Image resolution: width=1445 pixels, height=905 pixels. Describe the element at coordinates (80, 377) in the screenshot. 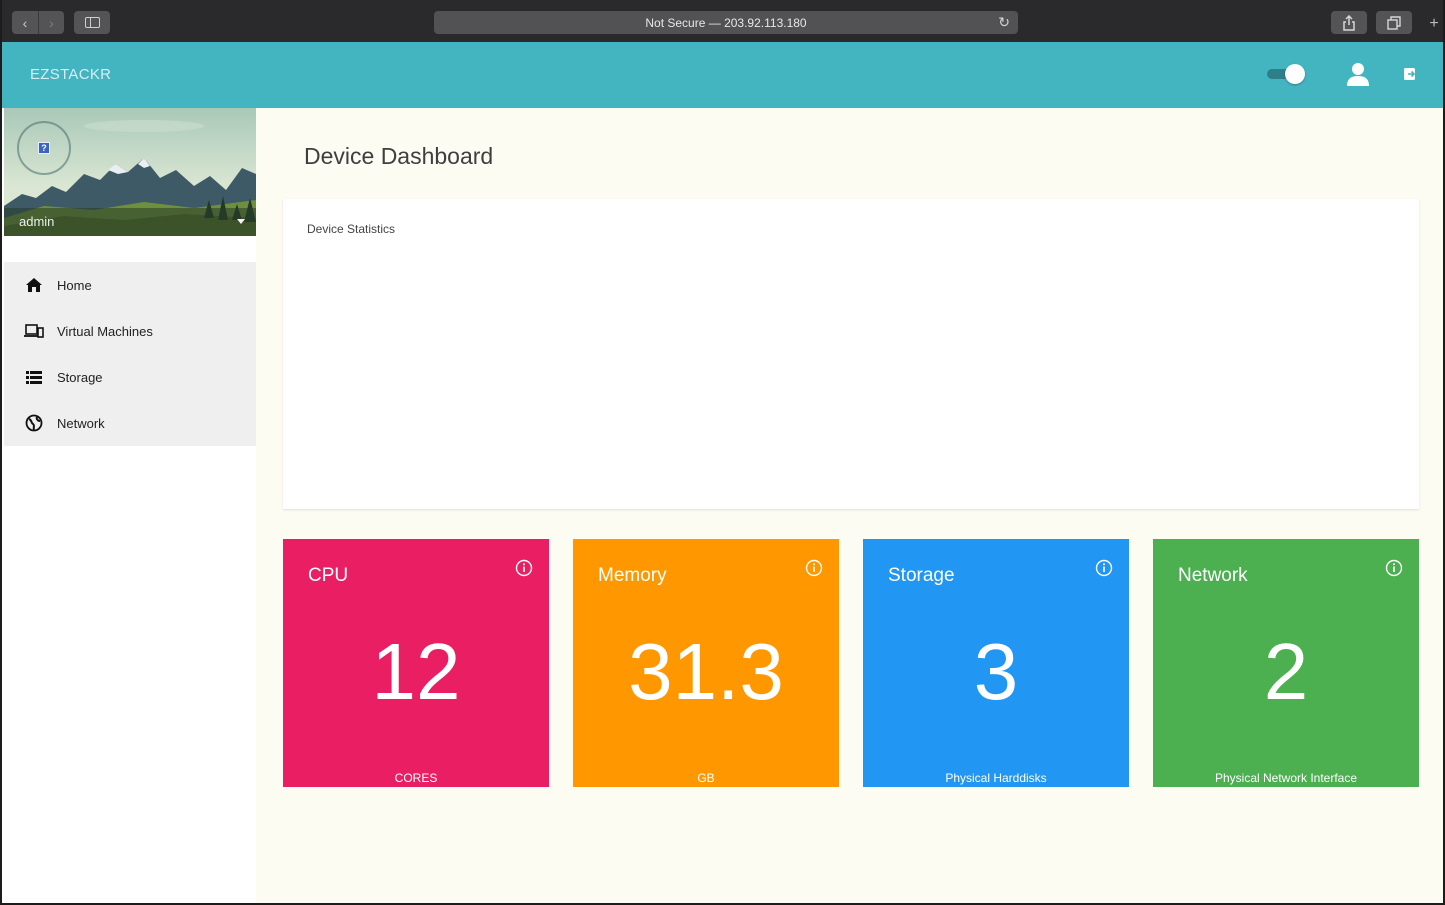

I see `sidebar-item-label: Storage` at that location.